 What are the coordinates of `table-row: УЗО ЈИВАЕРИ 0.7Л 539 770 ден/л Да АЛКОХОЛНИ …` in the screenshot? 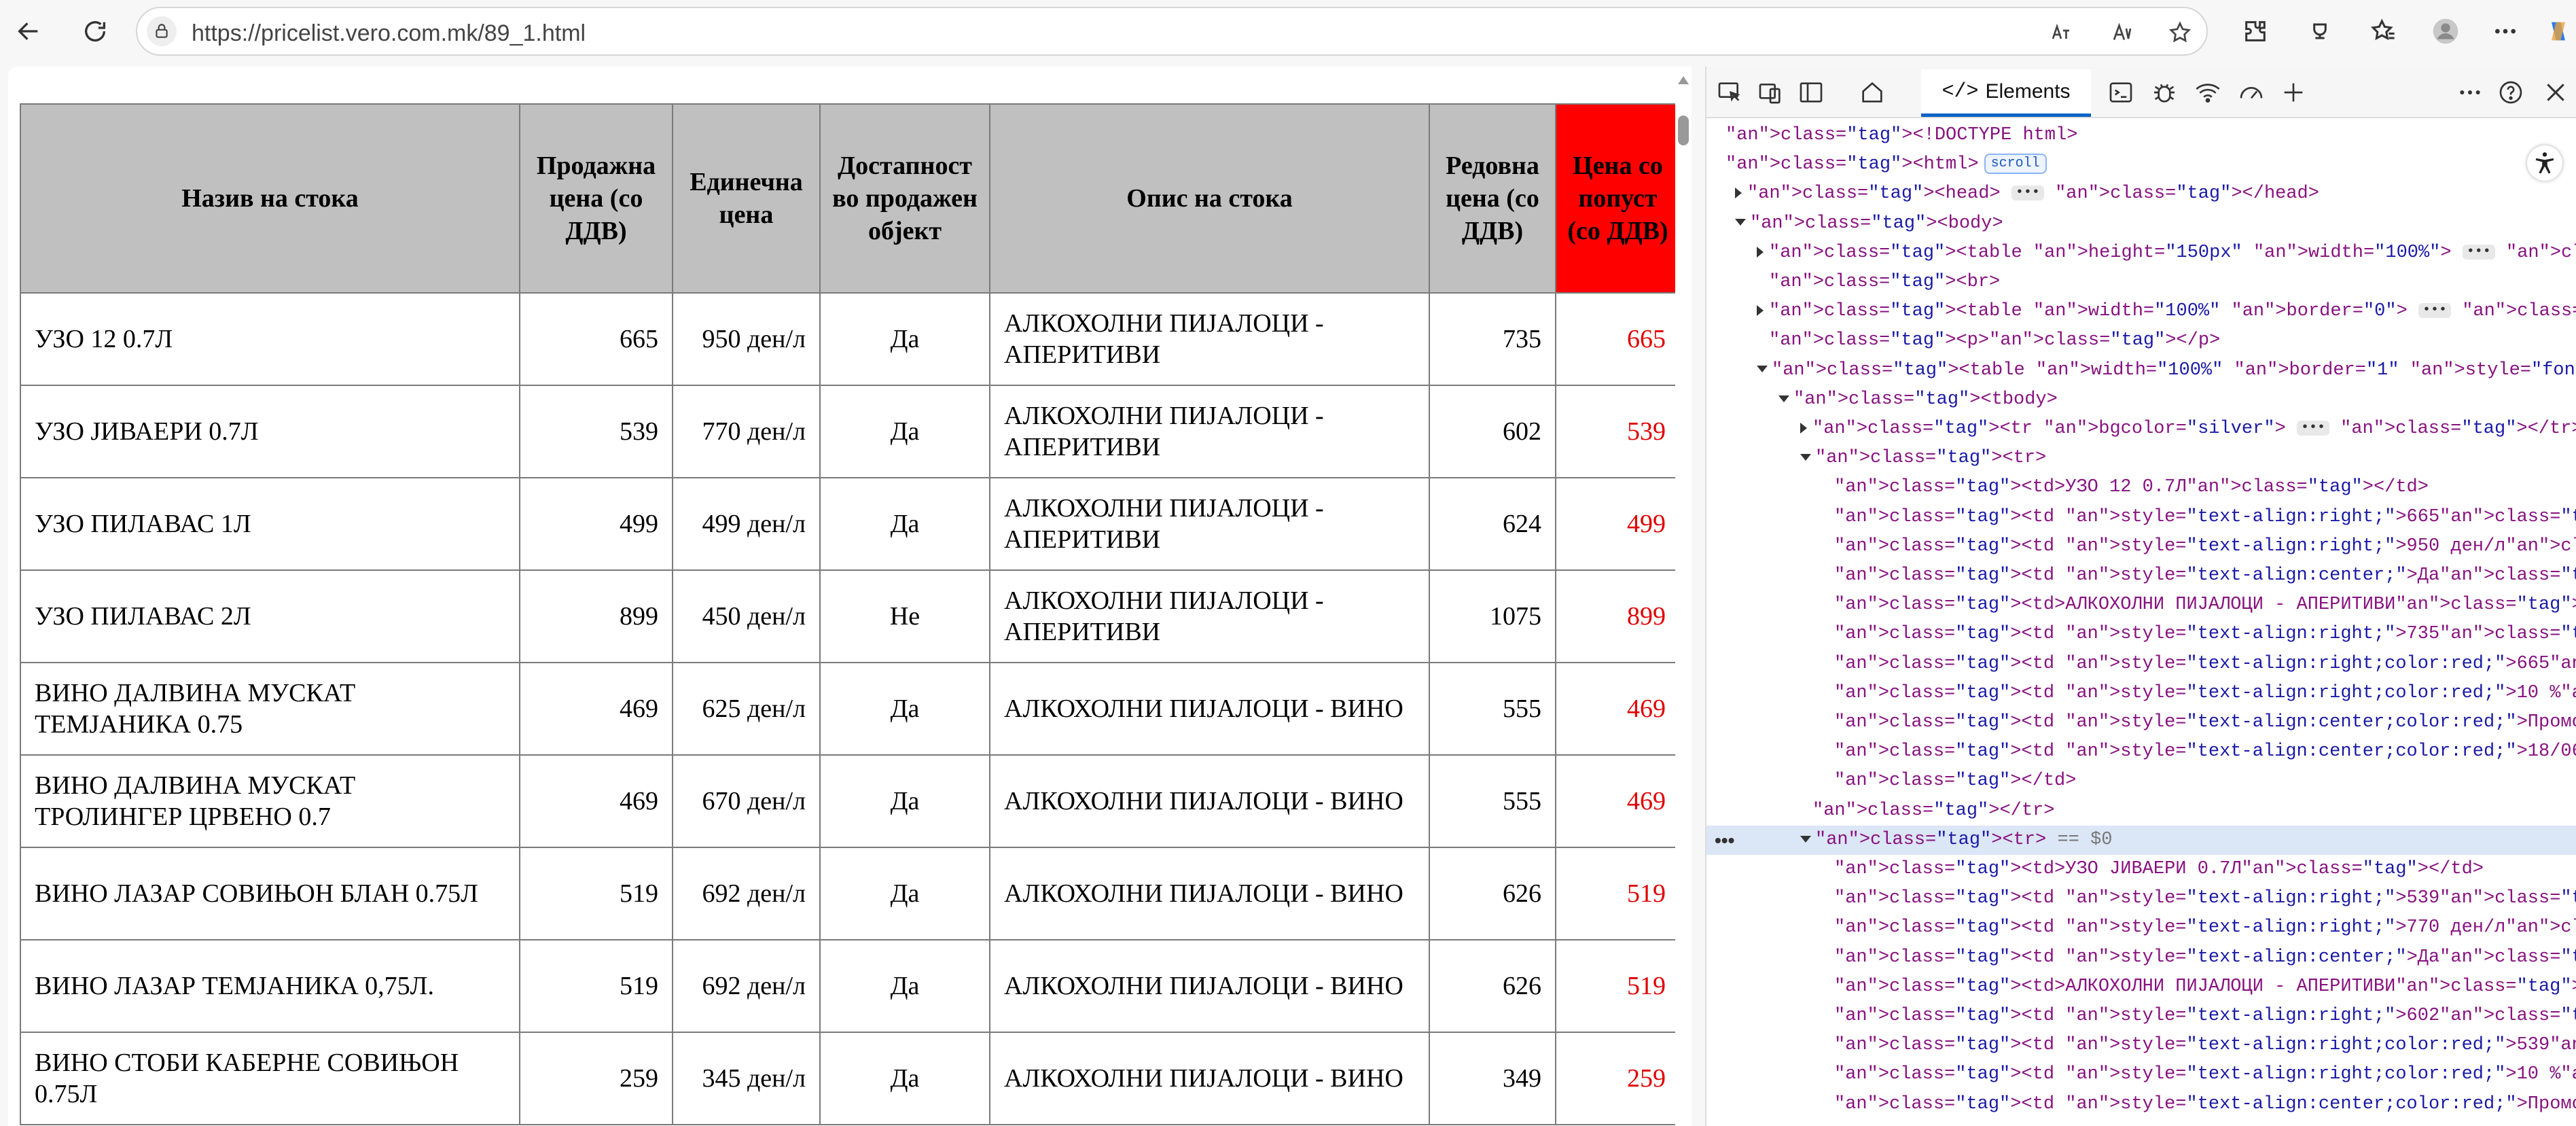 It's located at (851, 431).